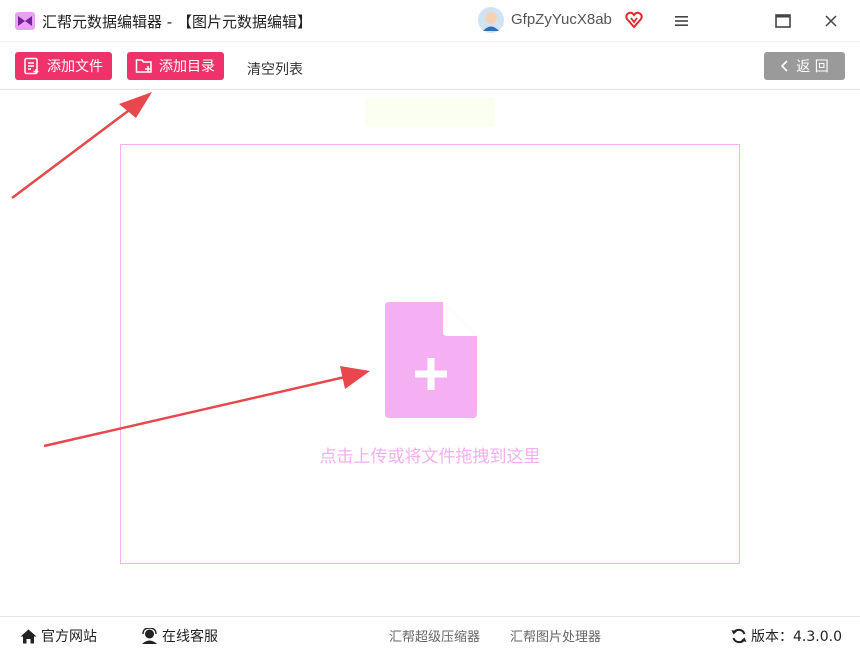  I want to click on user-name: GfpZyYucX8ab, so click(561, 19).